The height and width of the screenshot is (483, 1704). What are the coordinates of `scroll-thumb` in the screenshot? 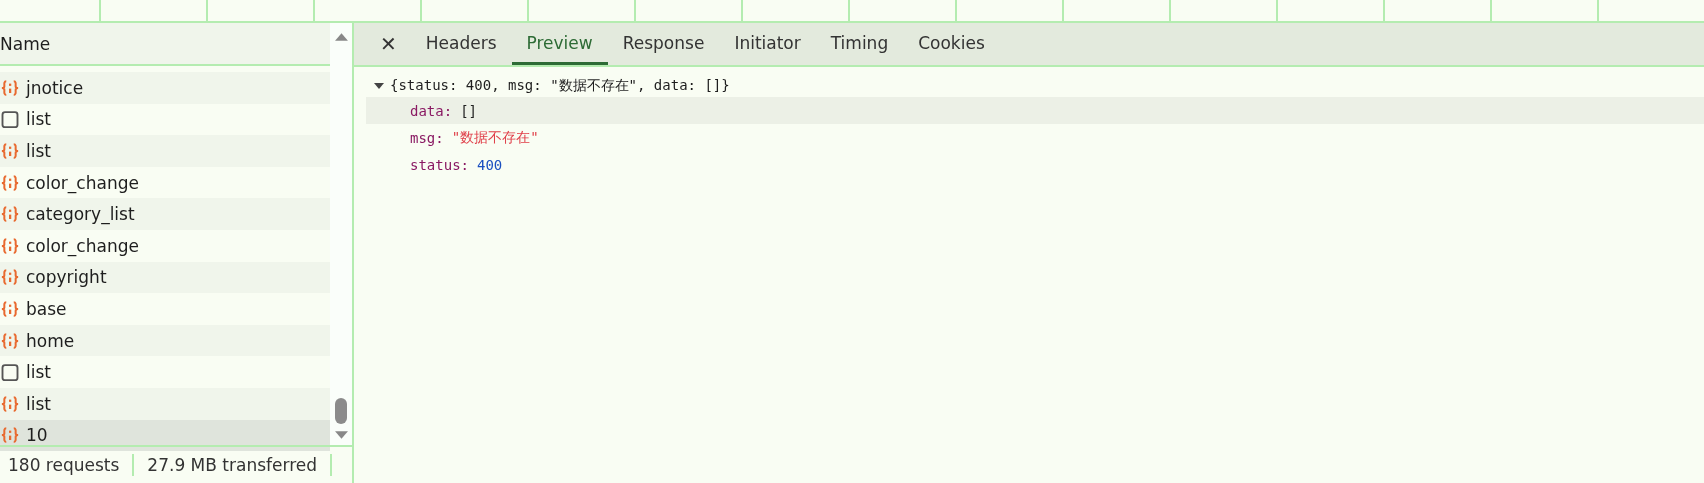 It's located at (341, 411).